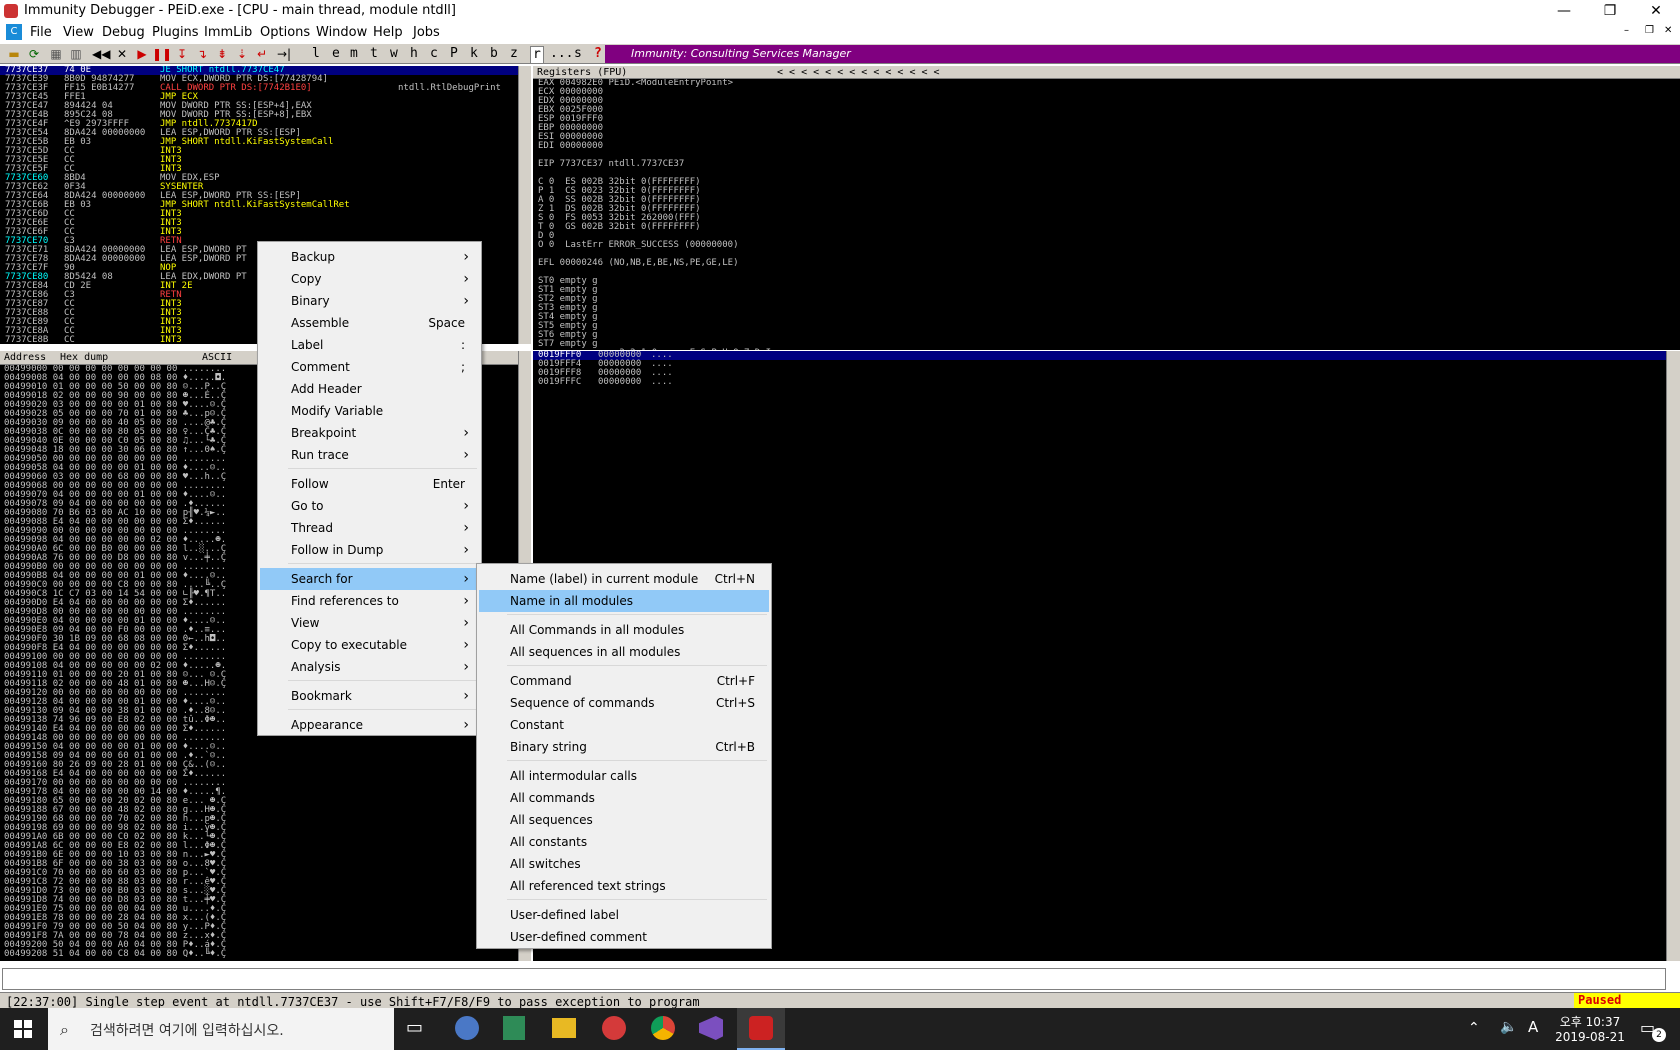  Describe the element at coordinates (624, 652) in the screenshot. I see `menu-item-all-sequences-in-all-modules: All sequences in all modules` at that location.